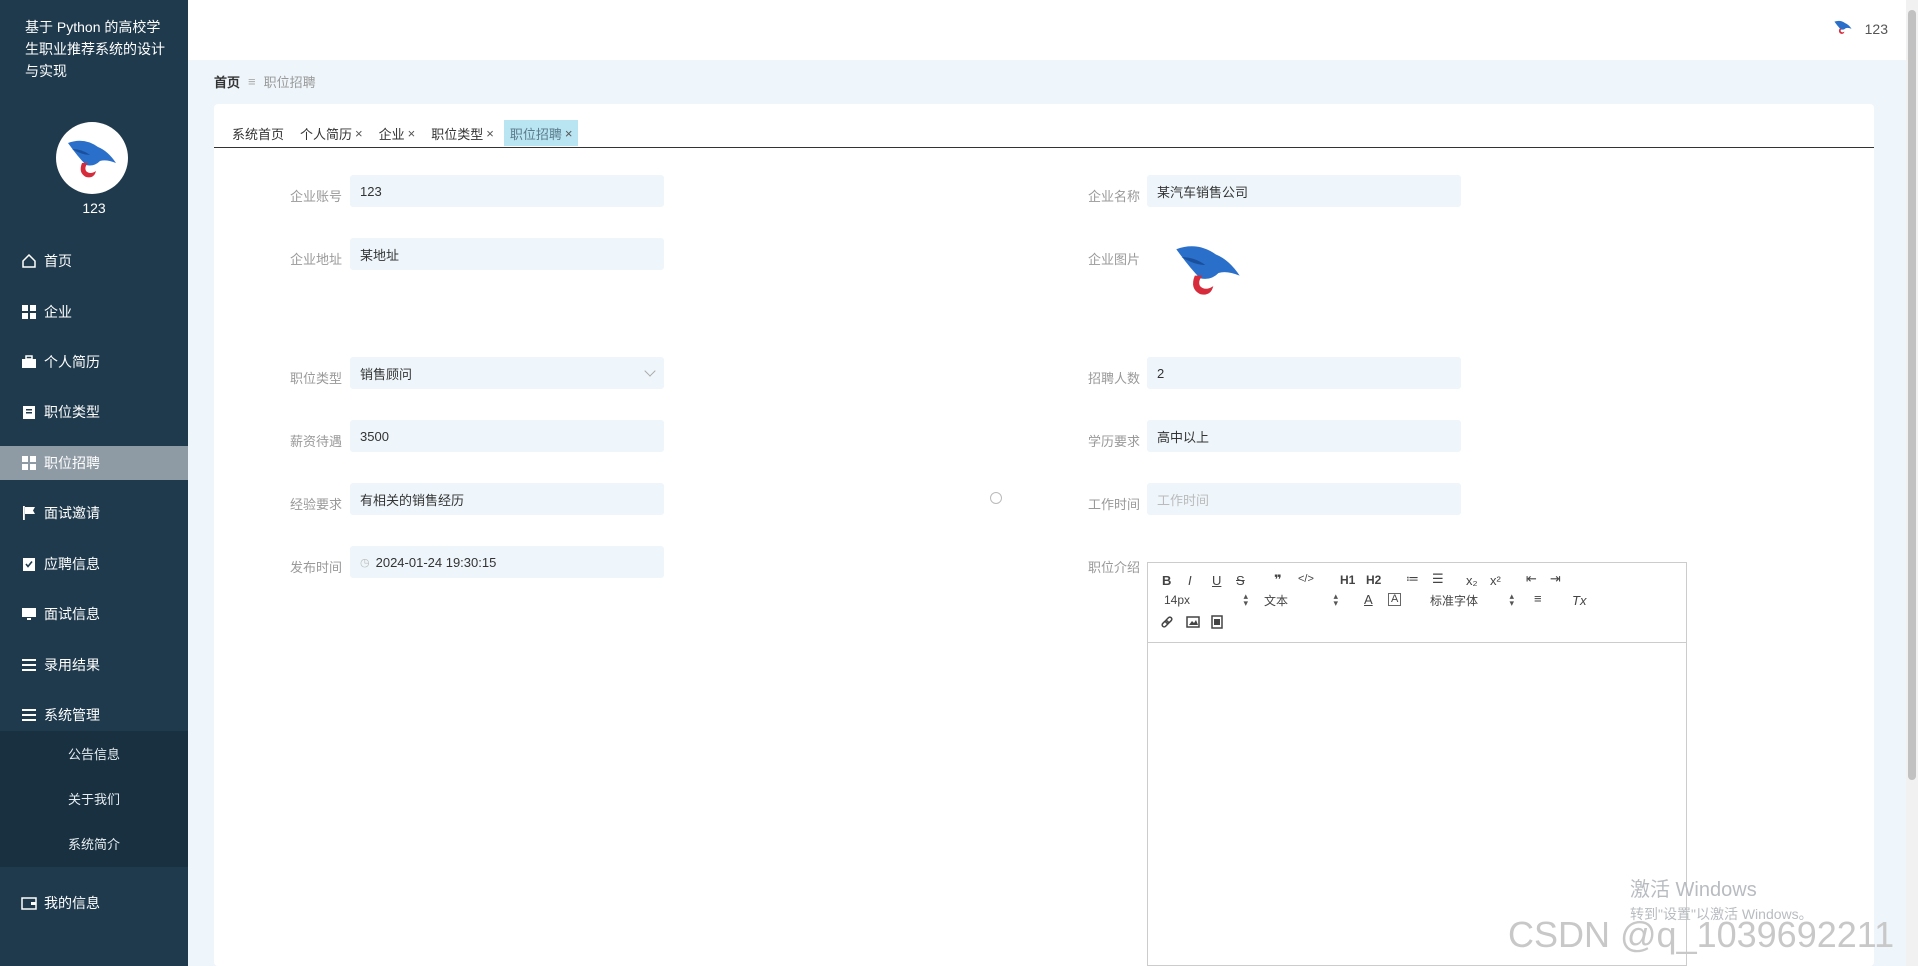 The image size is (1918, 966). Describe the element at coordinates (1306, 579) in the screenshot. I see `code-button: </>` at that location.